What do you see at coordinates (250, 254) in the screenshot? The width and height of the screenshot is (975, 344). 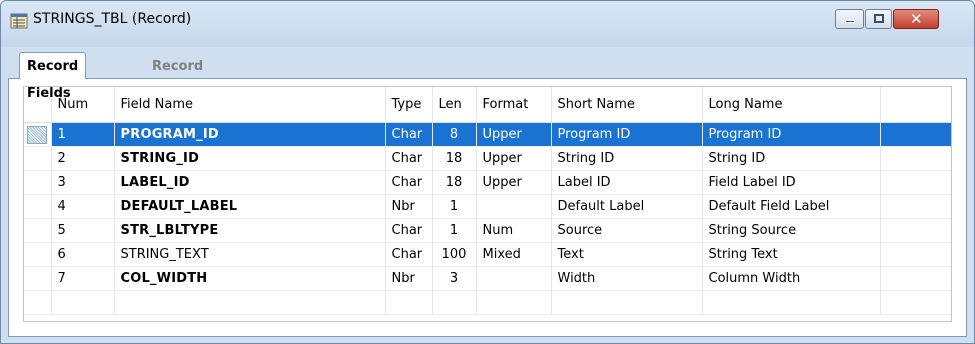 I see `cell-field-name: STRING_TEXT` at bounding box center [250, 254].